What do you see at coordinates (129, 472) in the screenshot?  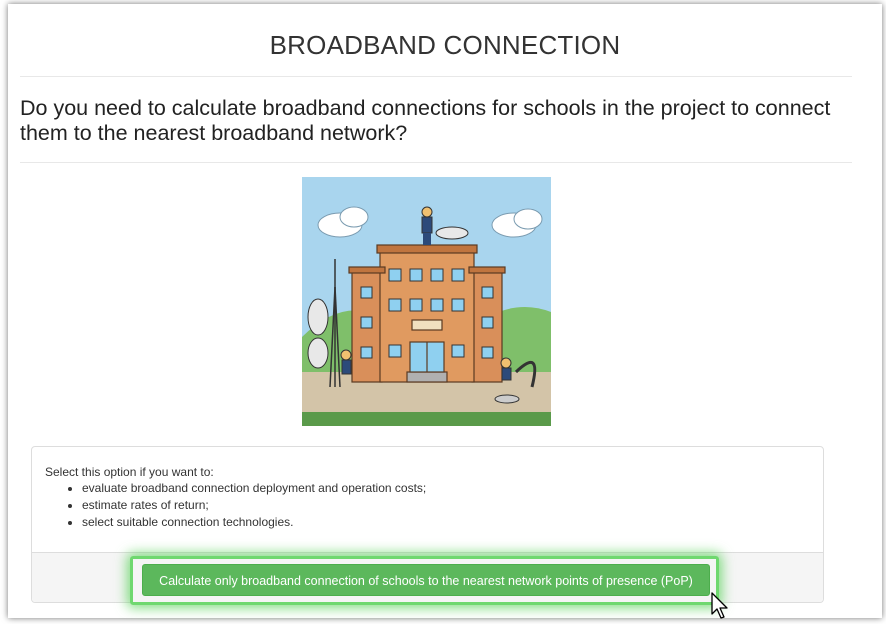 I see `panel-intro: Select this option if you want to:` at bounding box center [129, 472].